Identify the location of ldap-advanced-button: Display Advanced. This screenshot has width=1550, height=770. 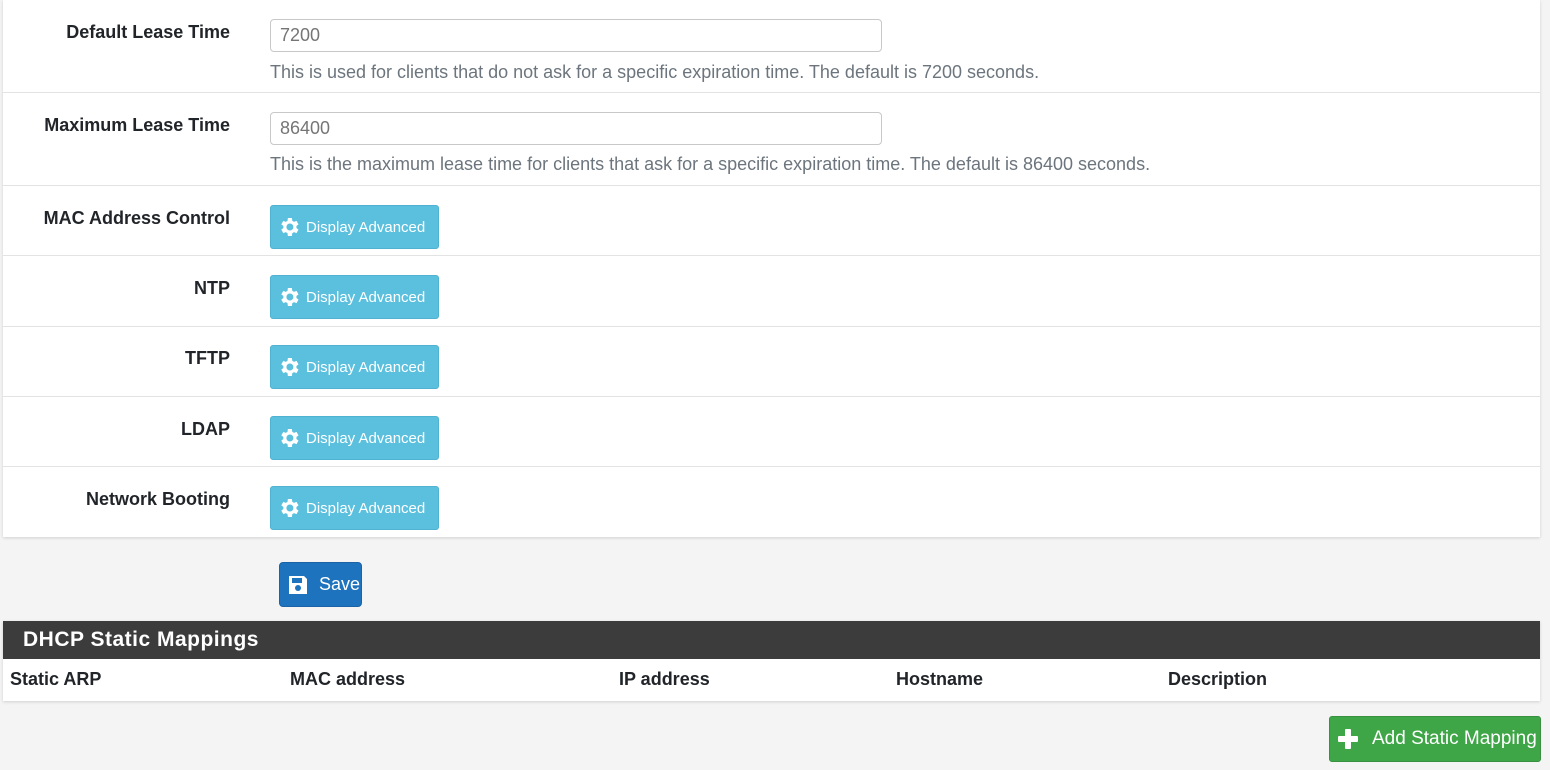
(354, 438).